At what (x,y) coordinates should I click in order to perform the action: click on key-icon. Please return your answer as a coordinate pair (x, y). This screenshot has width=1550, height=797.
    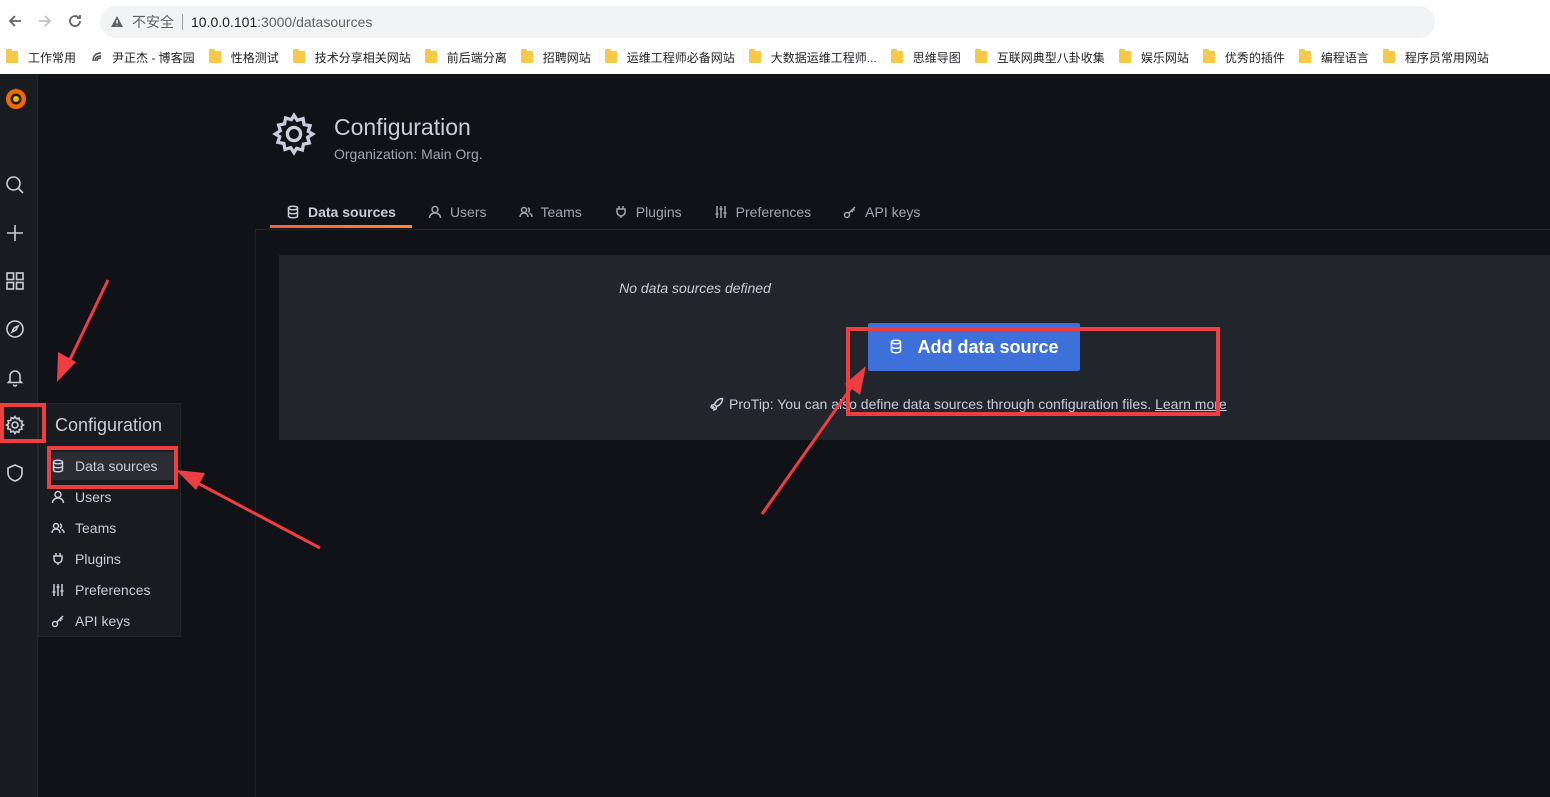
    Looking at the image, I should click on (849, 212).